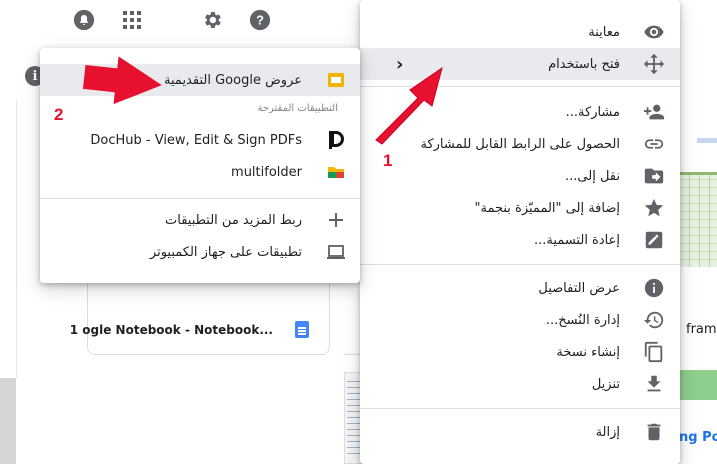 This screenshot has height=464, width=717. I want to click on help-icon: ?, so click(260, 20).